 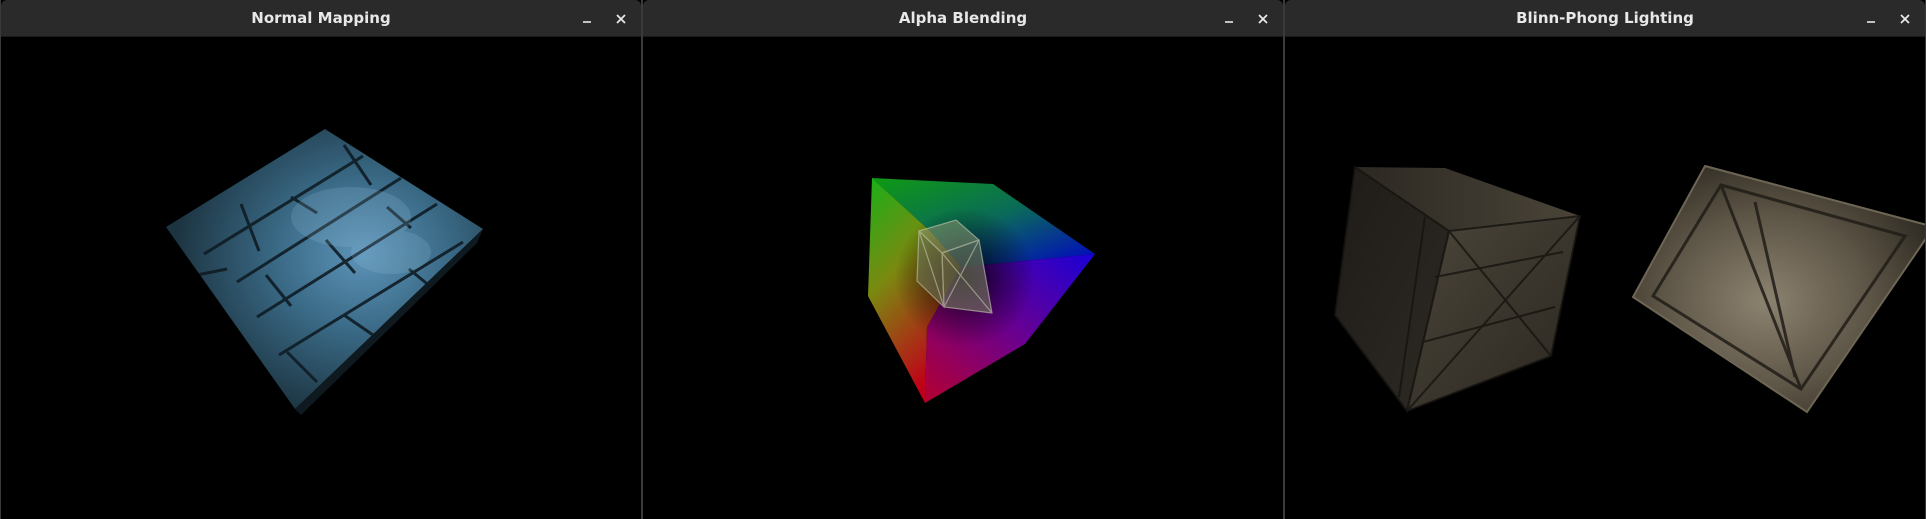 What do you see at coordinates (324, 272) in the screenshot?
I see `normal-mapped-plane` at bounding box center [324, 272].